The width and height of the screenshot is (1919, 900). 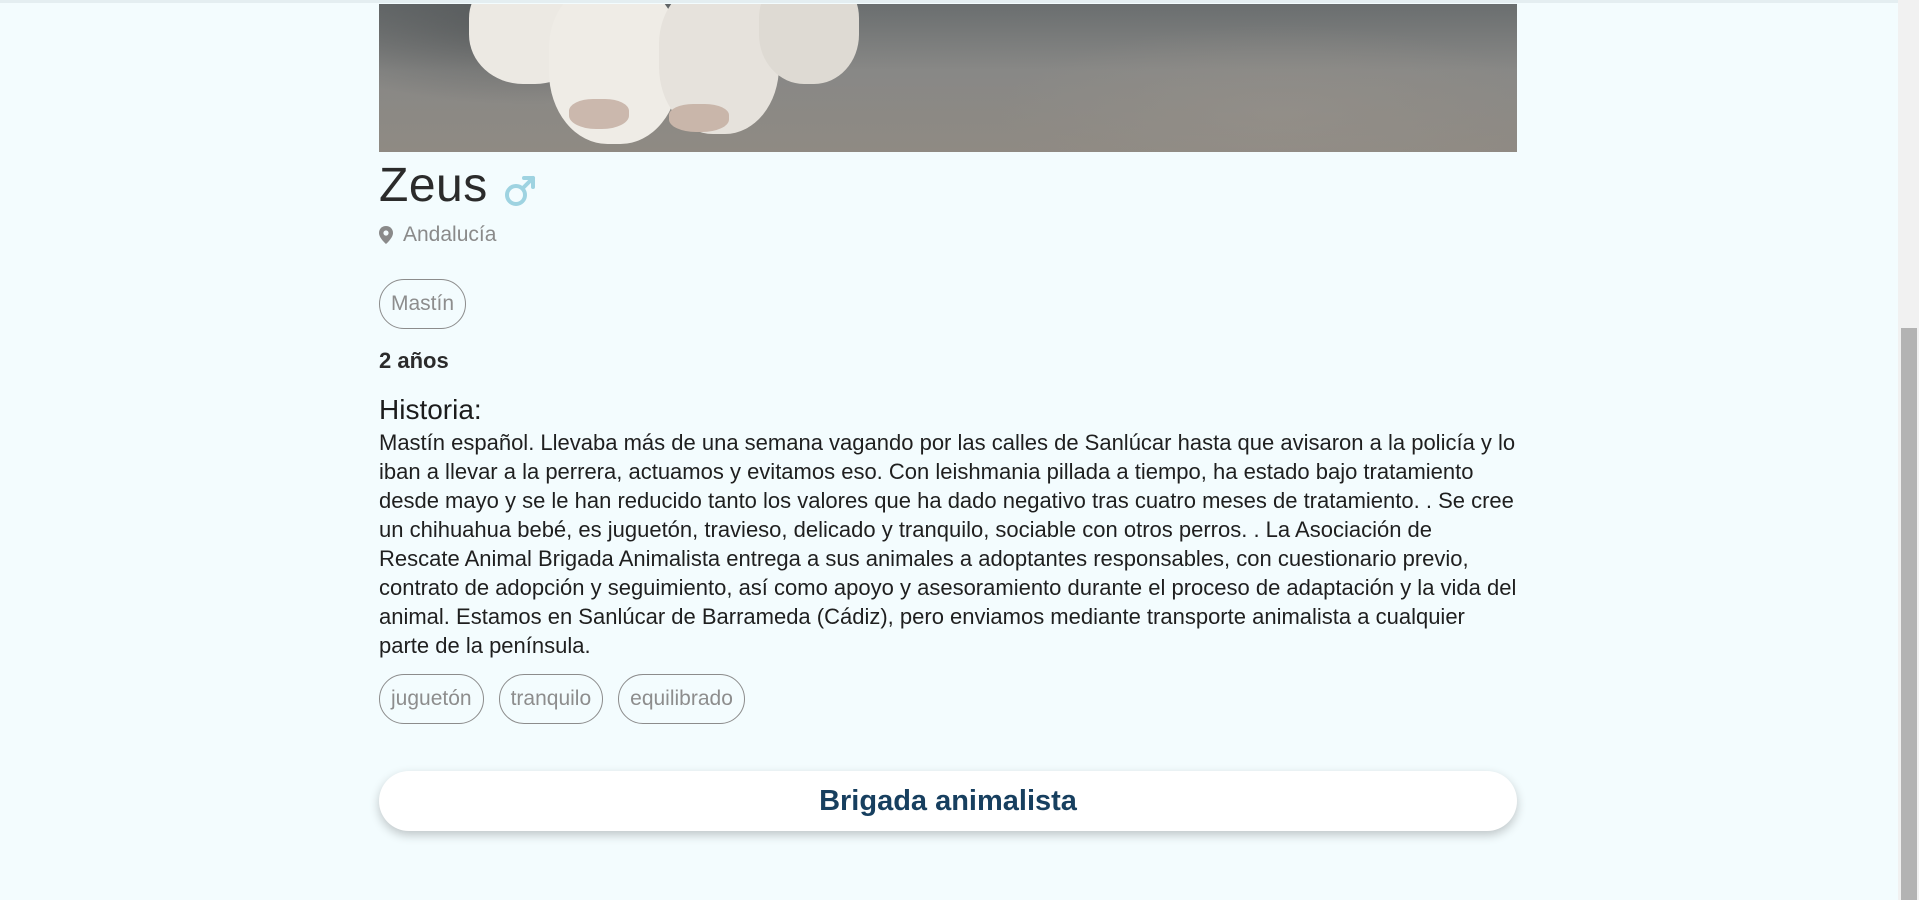 I want to click on pet-location: Andalucía, so click(x=437, y=235).